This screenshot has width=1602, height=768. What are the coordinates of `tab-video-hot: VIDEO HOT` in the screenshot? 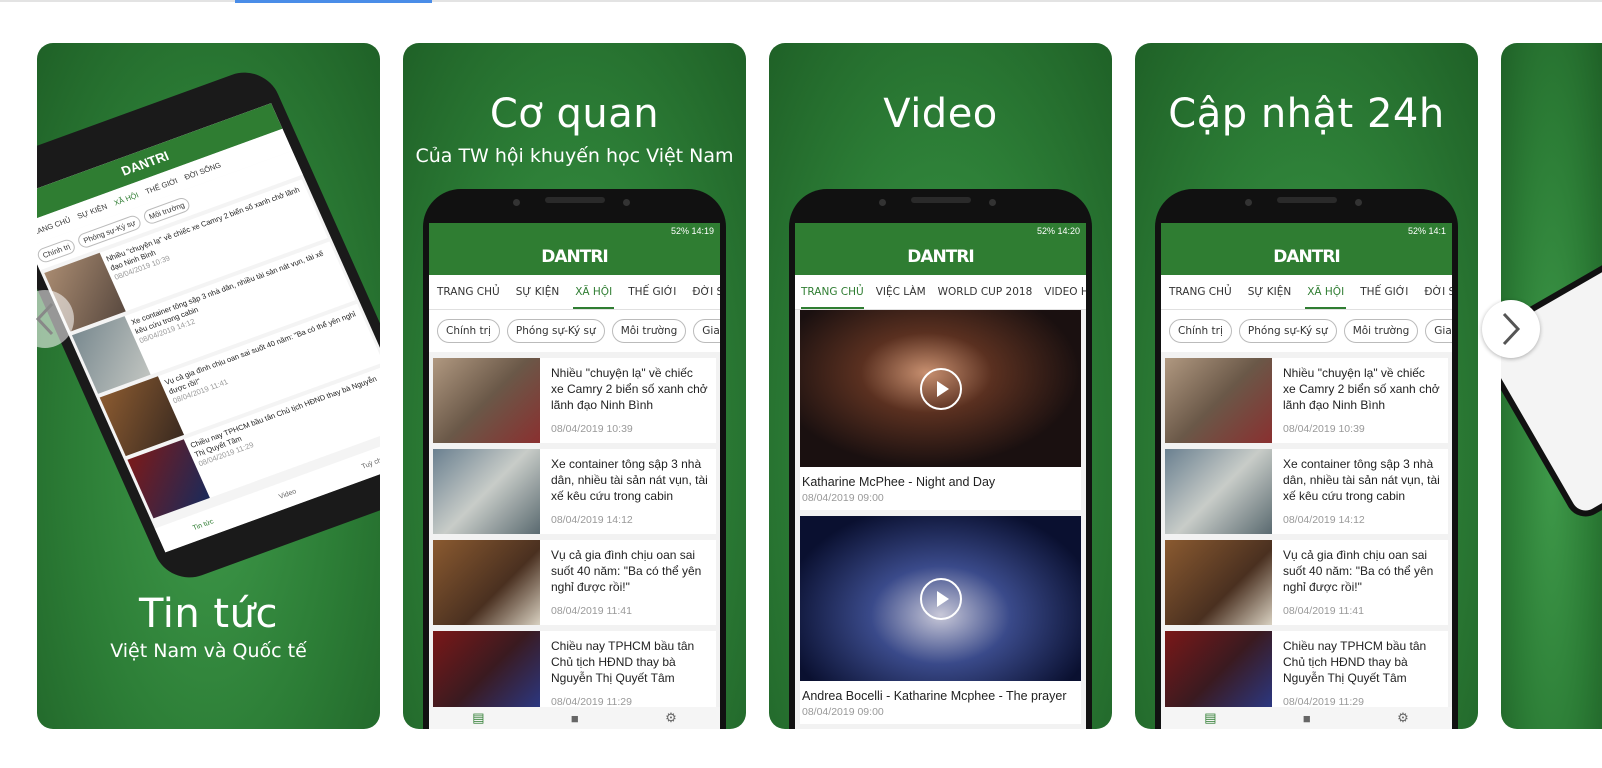 It's located at (1062, 292).